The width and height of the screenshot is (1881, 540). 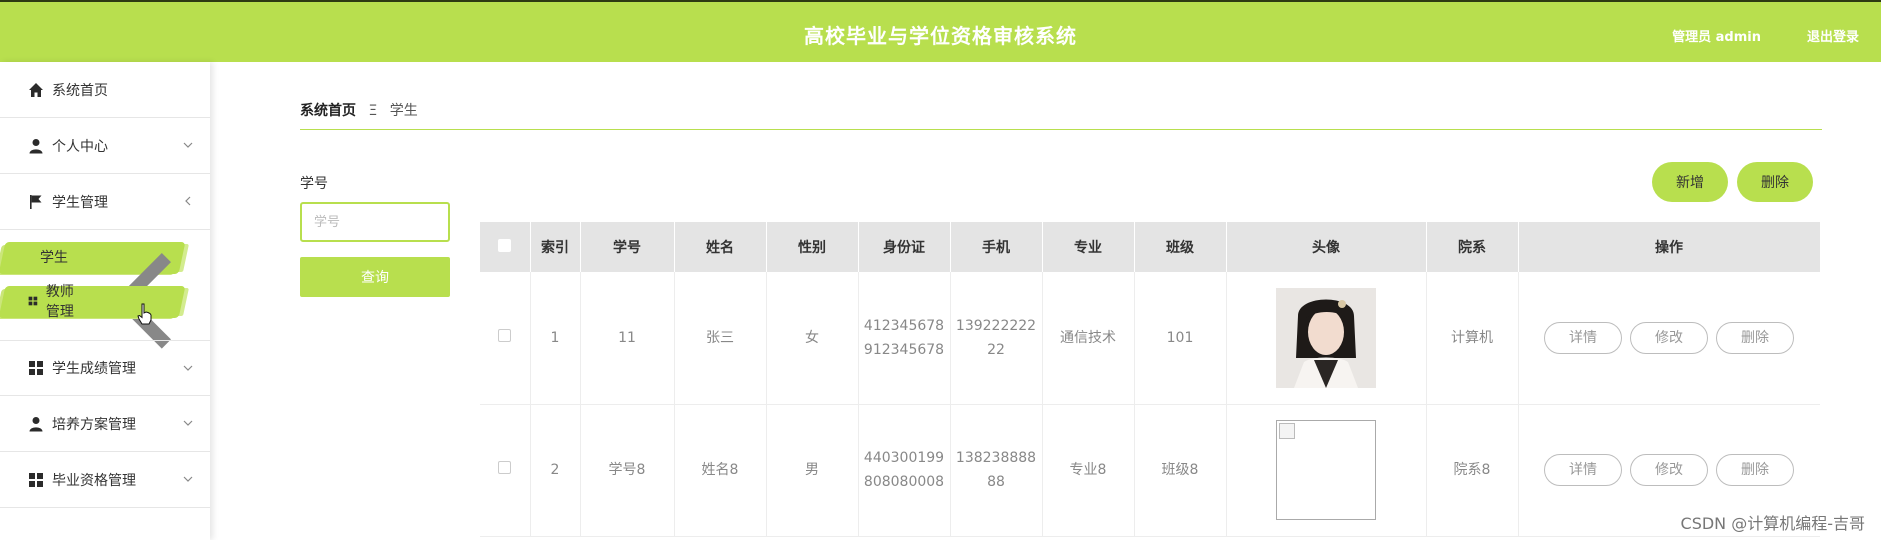 I want to click on query-button: 查询, so click(x=375, y=277).